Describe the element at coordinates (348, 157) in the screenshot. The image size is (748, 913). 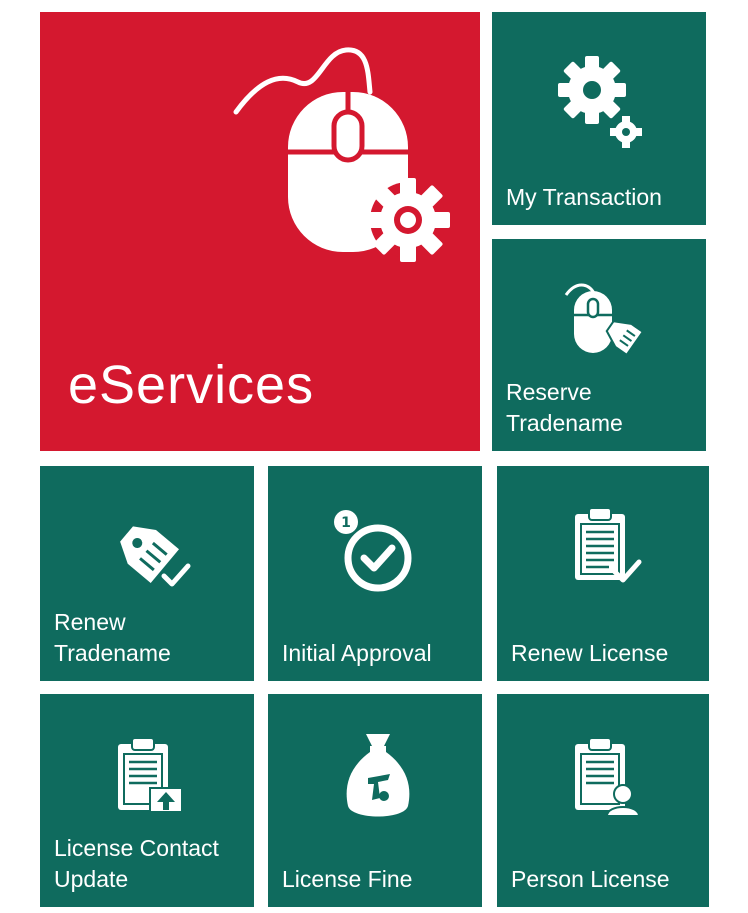
I see `mouse-gear-icon` at that location.